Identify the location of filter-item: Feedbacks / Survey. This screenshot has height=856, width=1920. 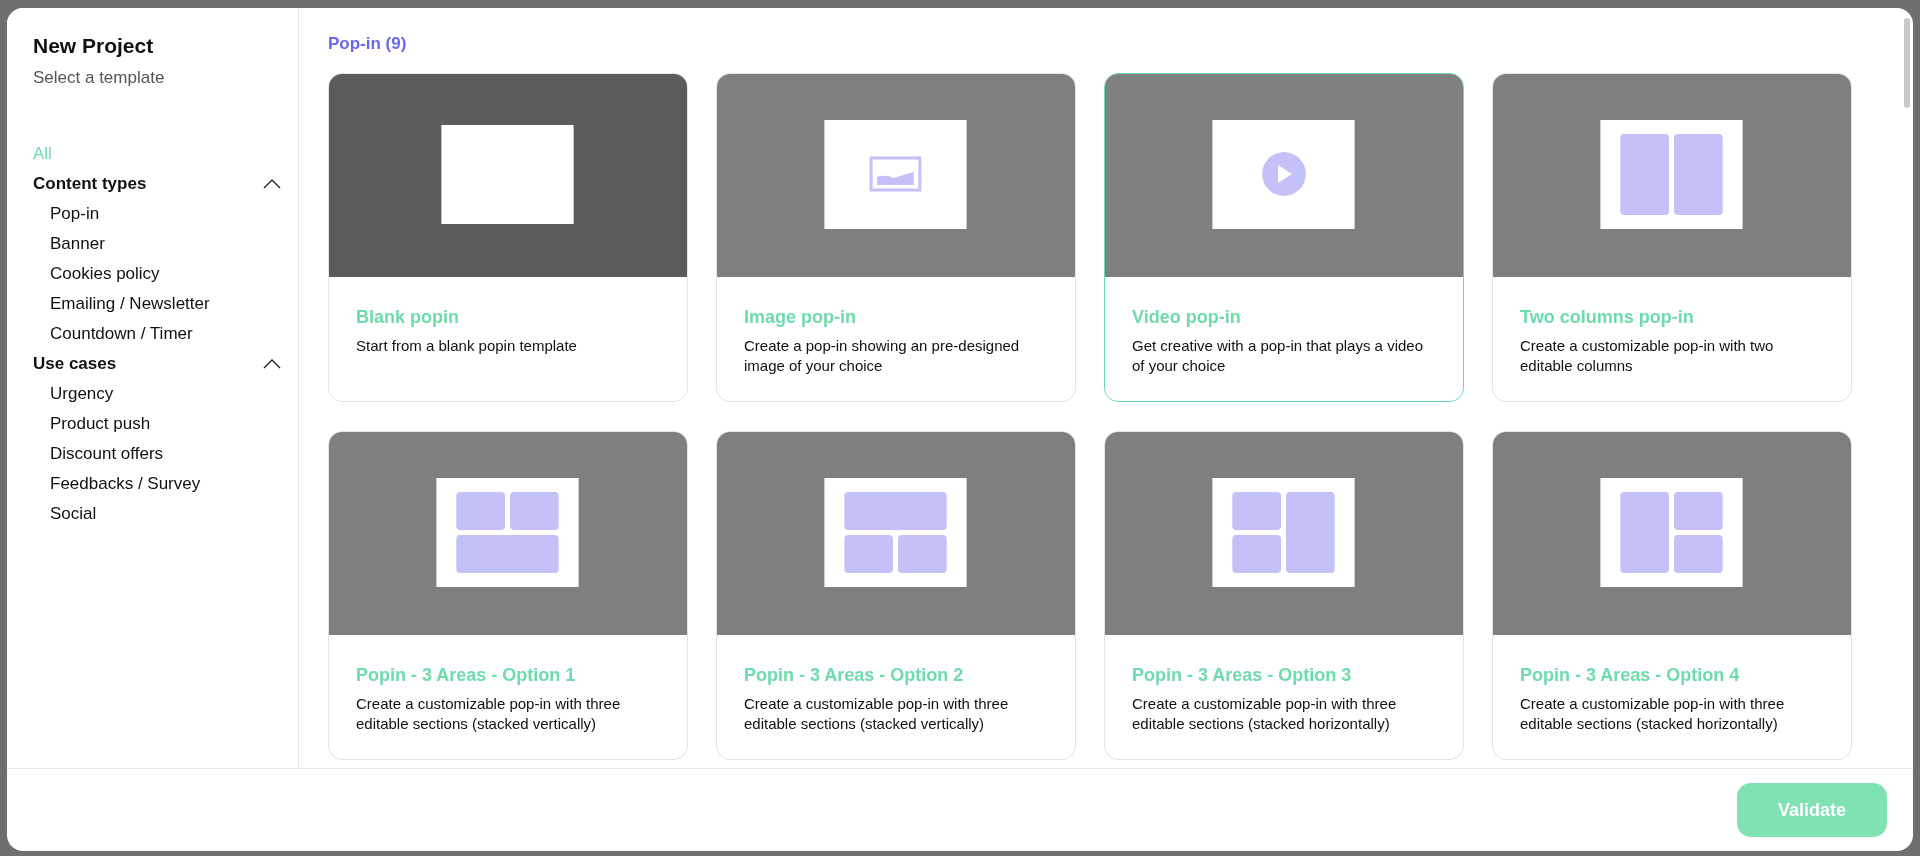
(125, 484).